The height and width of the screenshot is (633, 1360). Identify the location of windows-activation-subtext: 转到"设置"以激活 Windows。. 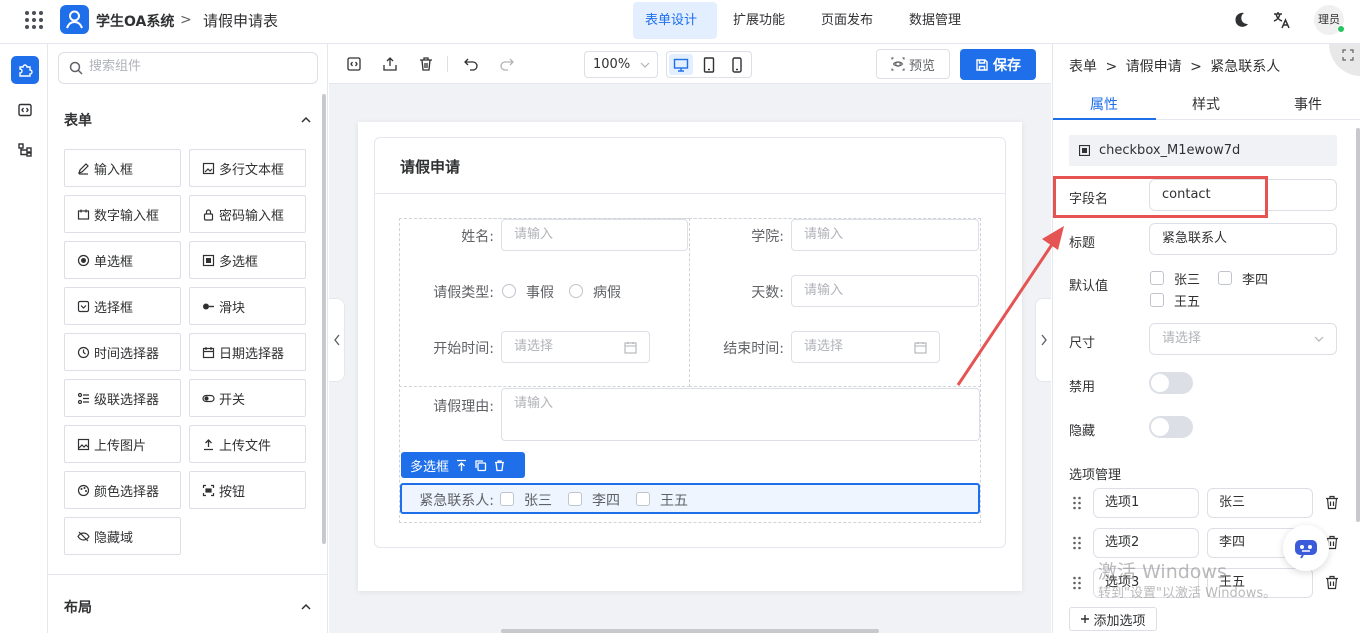
(1187, 593).